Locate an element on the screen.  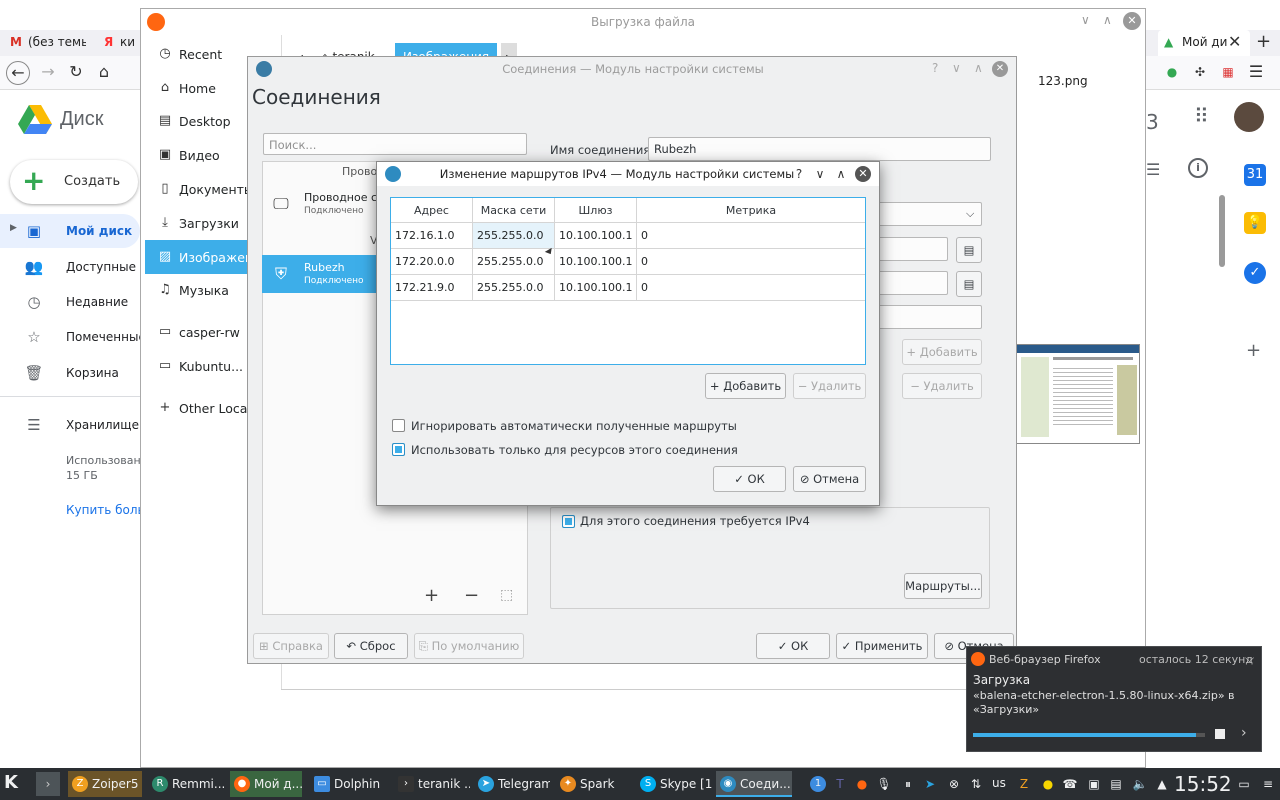
extension-icon: ● is located at coordinates (1172, 73).